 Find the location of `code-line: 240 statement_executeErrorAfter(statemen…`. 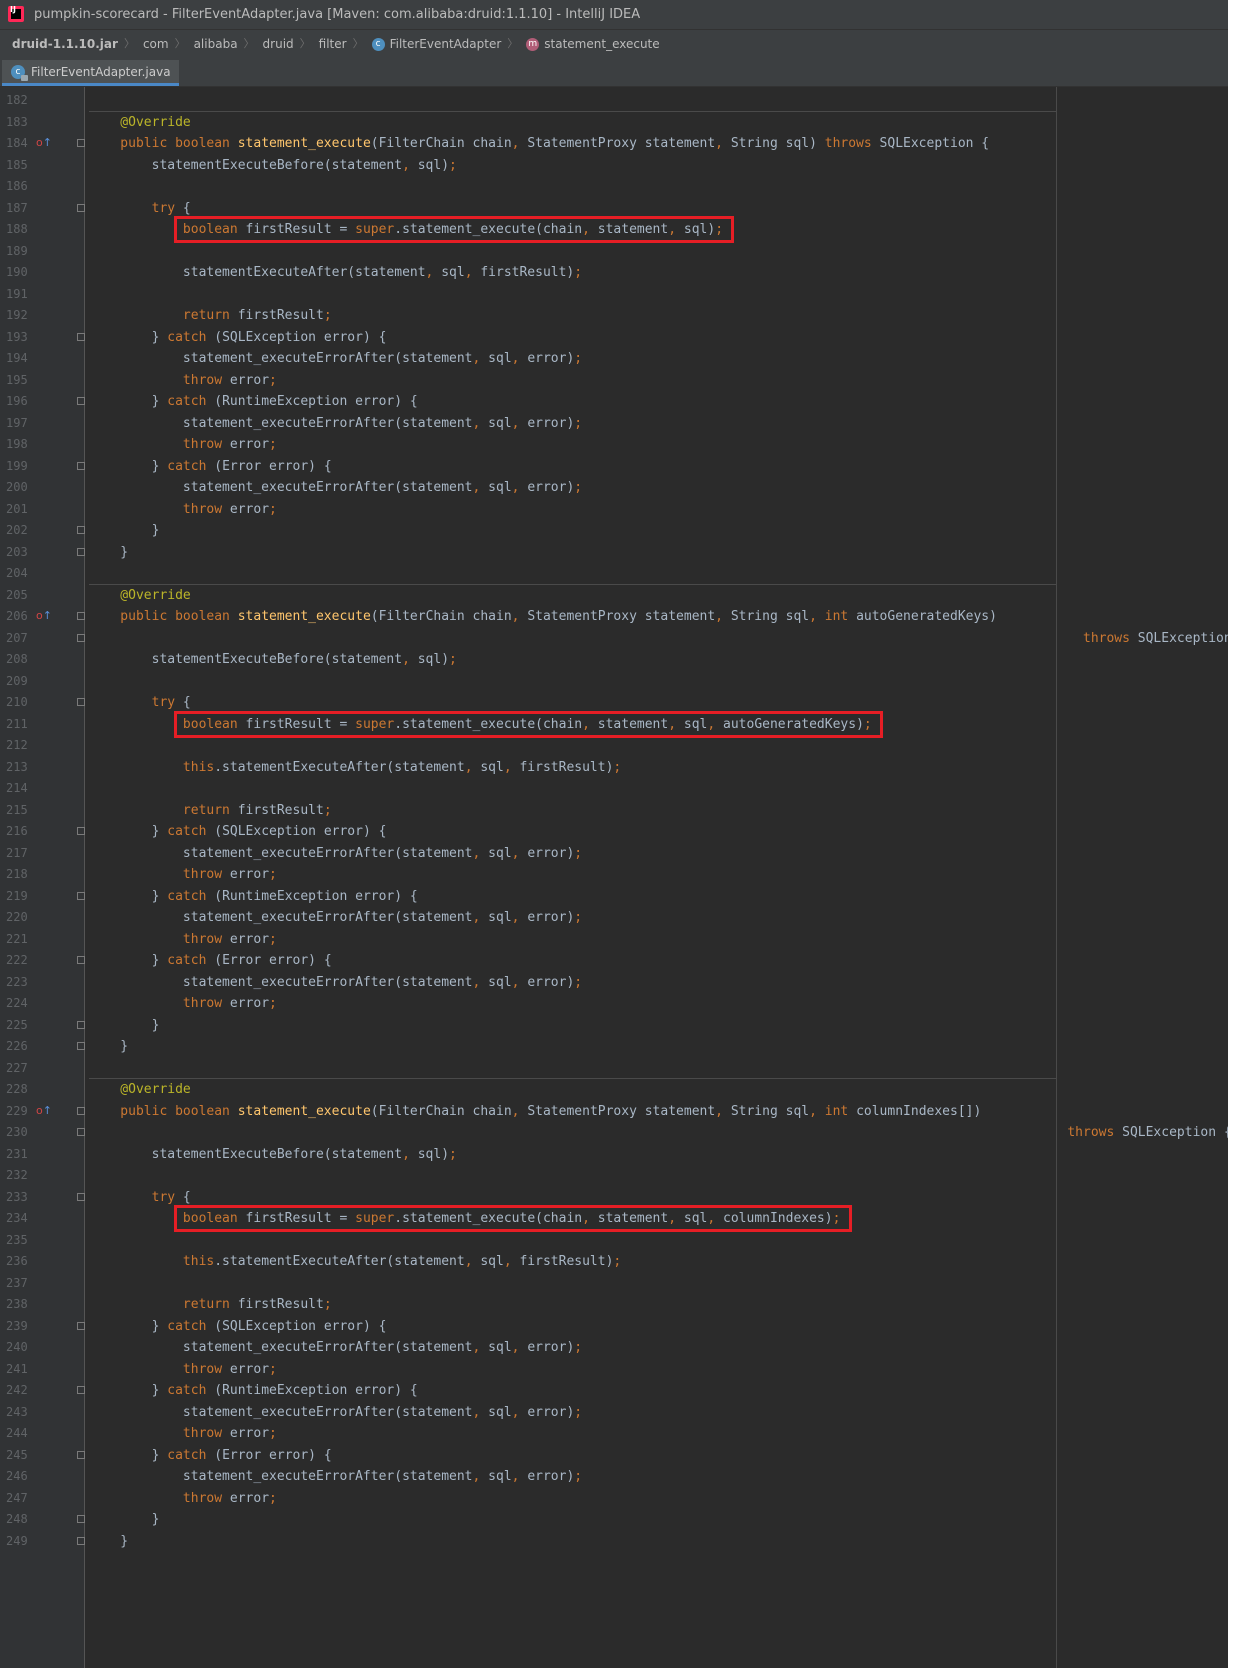

code-line: 240 statement_executeErrorAfter(statemen… is located at coordinates (614, 1347).